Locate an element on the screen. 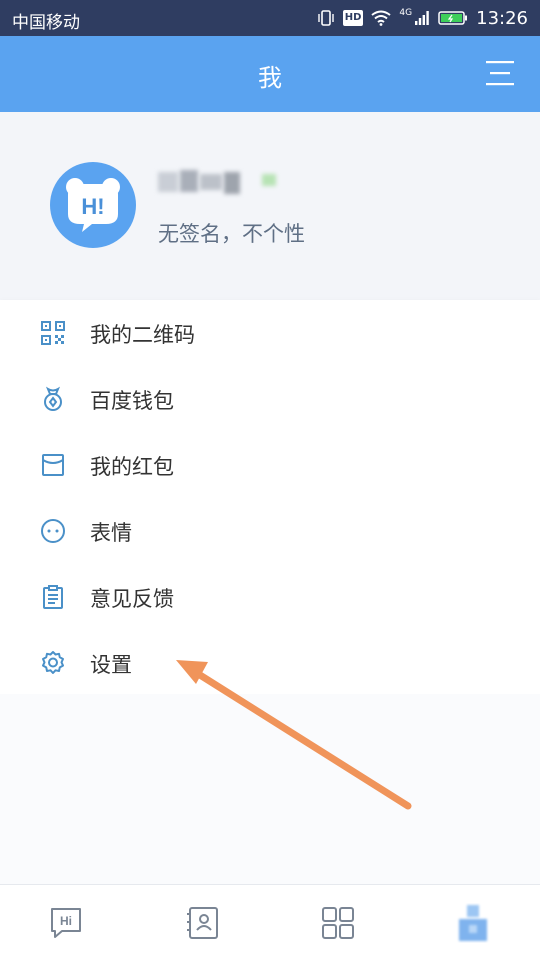 This screenshot has width=540, height=961. header-bar: 我 is located at coordinates (270, 74).